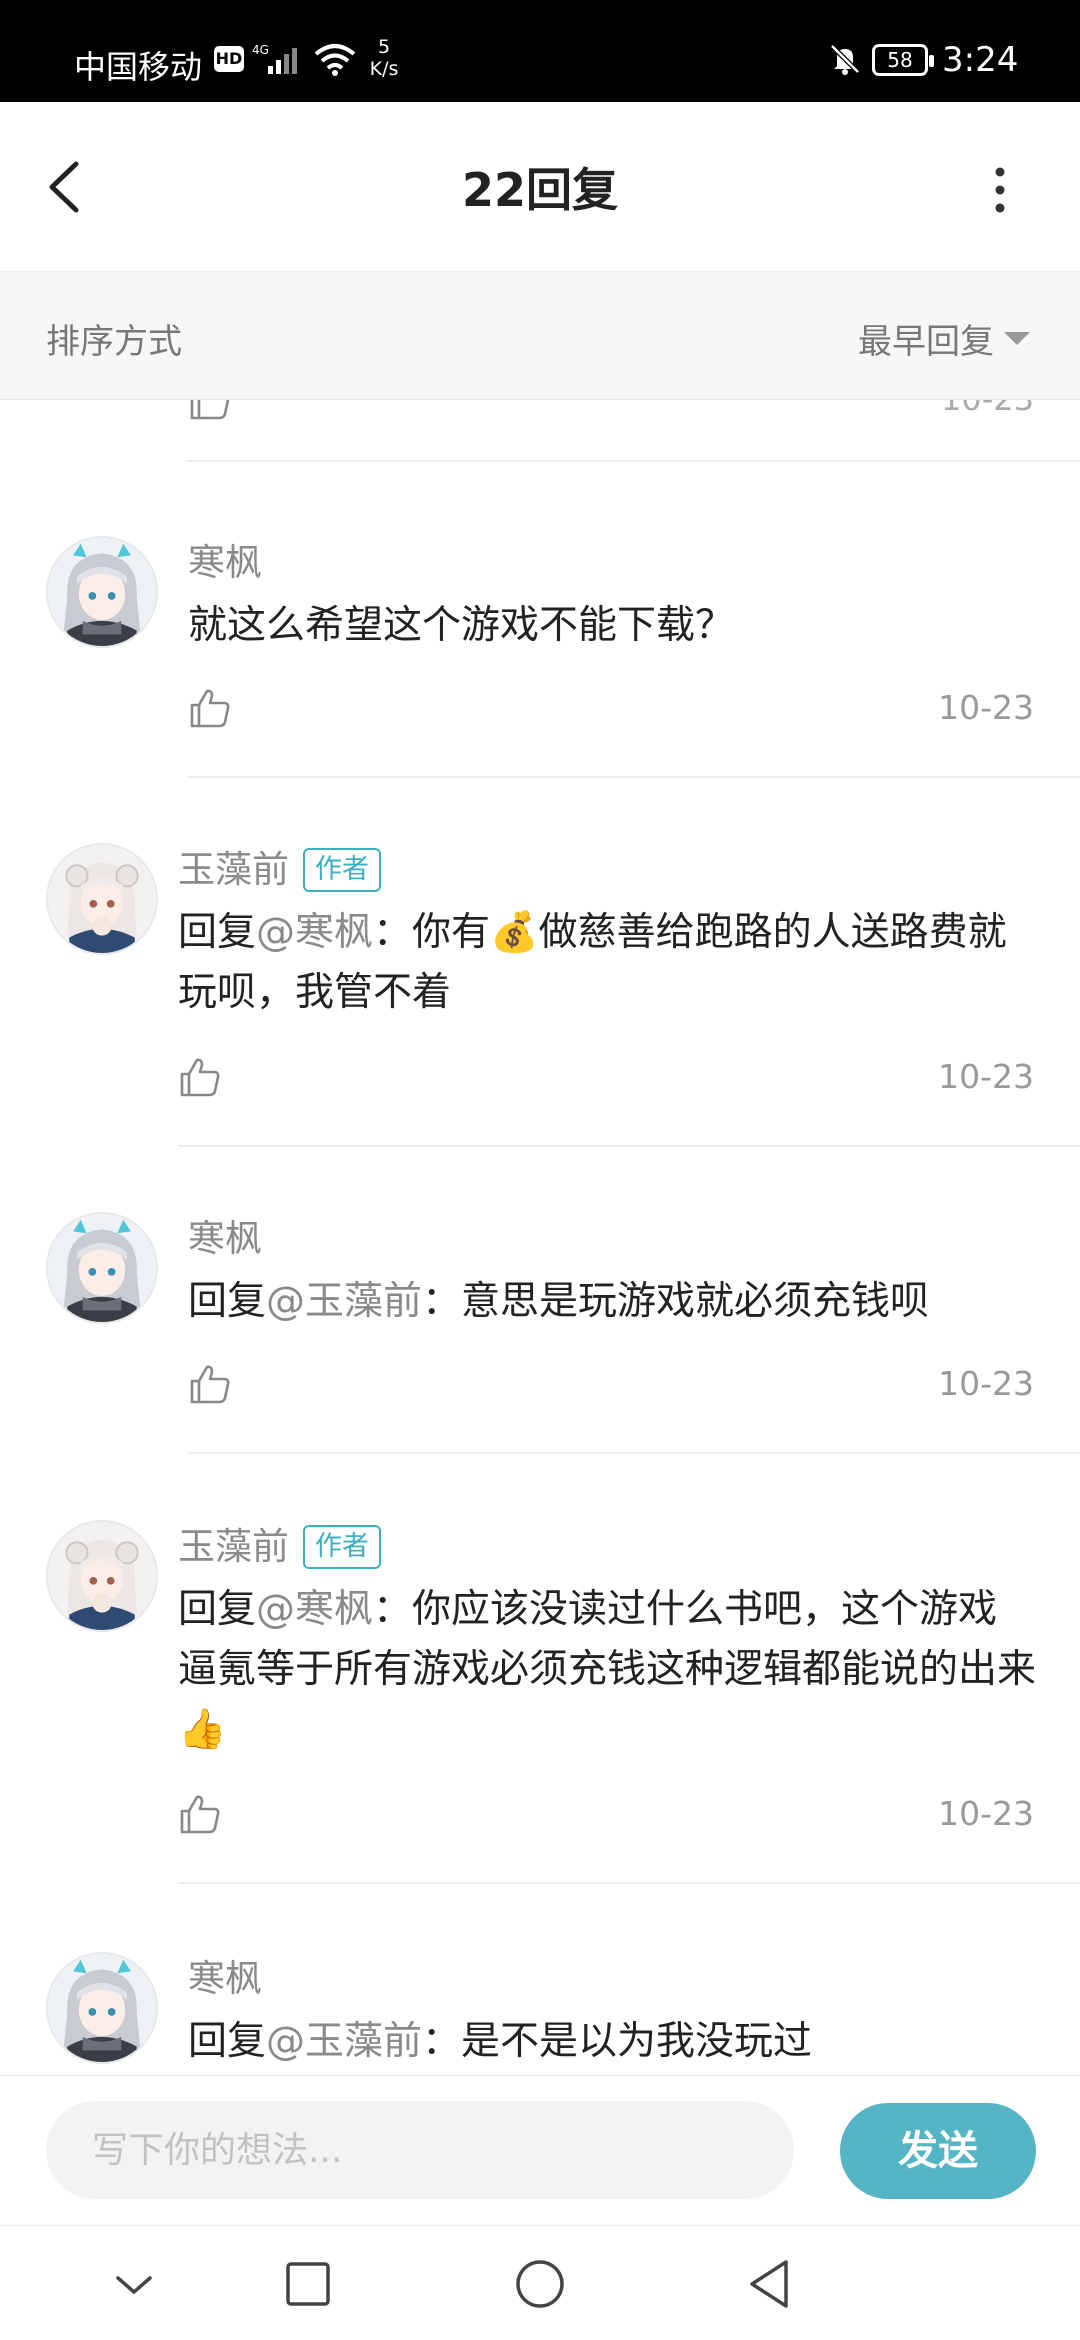 The height and width of the screenshot is (2340, 1080). Describe the element at coordinates (695, 1301) in the screenshot. I see `comment-content: 意思是玩游戏就必须充钱呗` at that location.